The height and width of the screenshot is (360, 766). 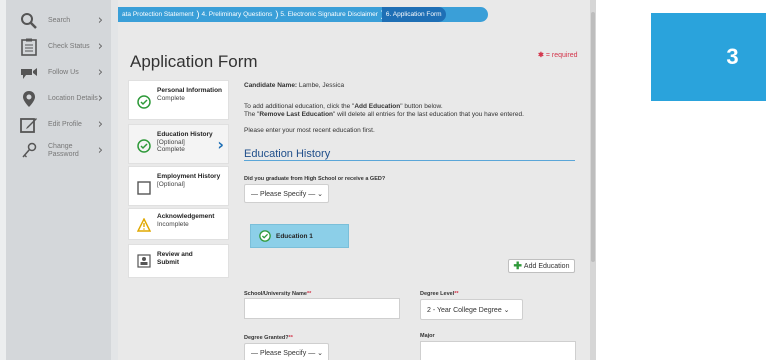 What do you see at coordinates (286, 351) in the screenshot?
I see `degree-granted-select: — Please Specify — ⌄` at bounding box center [286, 351].